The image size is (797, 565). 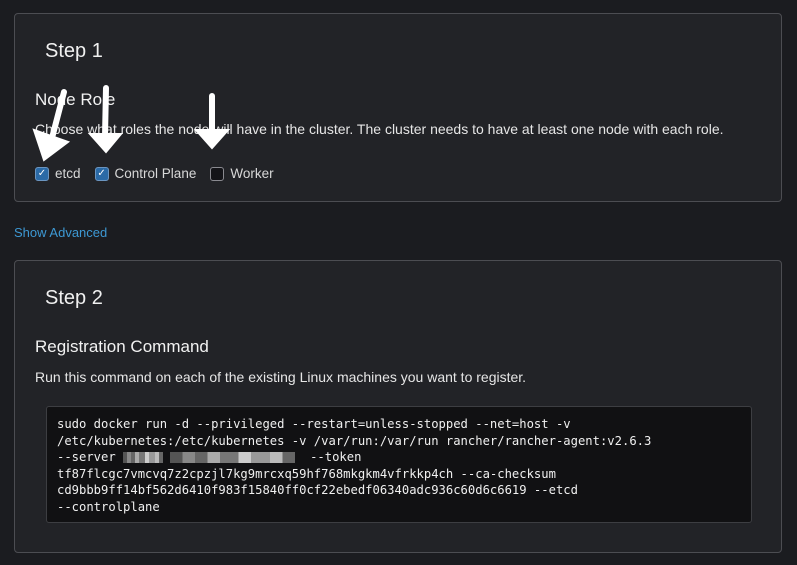 I want to click on etcd-label: etcd, so click(x=68, y=173).